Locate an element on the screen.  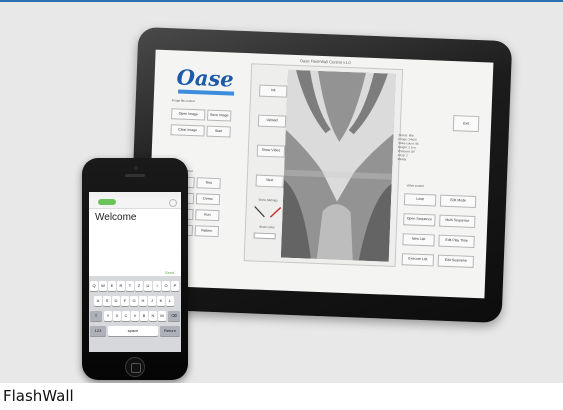
backspace-key: ⌫ is located at coordinates (174, 316).